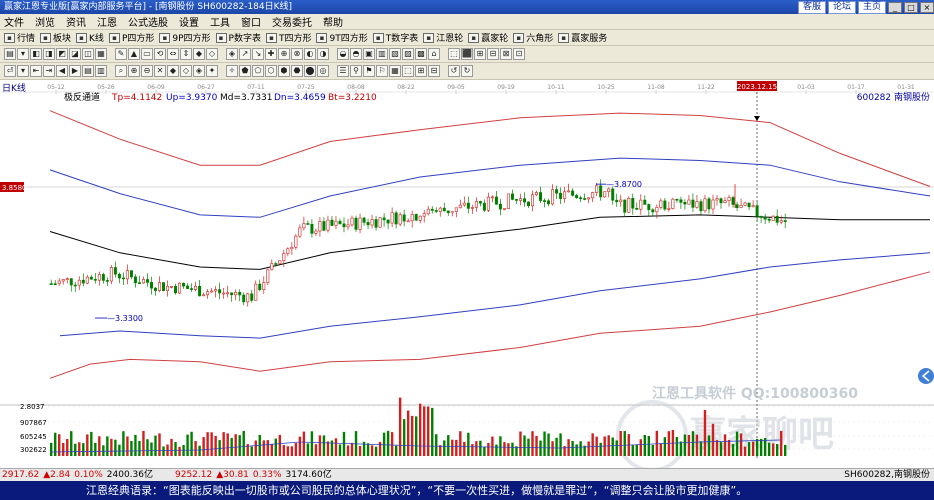 The image size is (934, 500). I want to click on analysis-tool-icon-6: ▤, so click(88, 71).